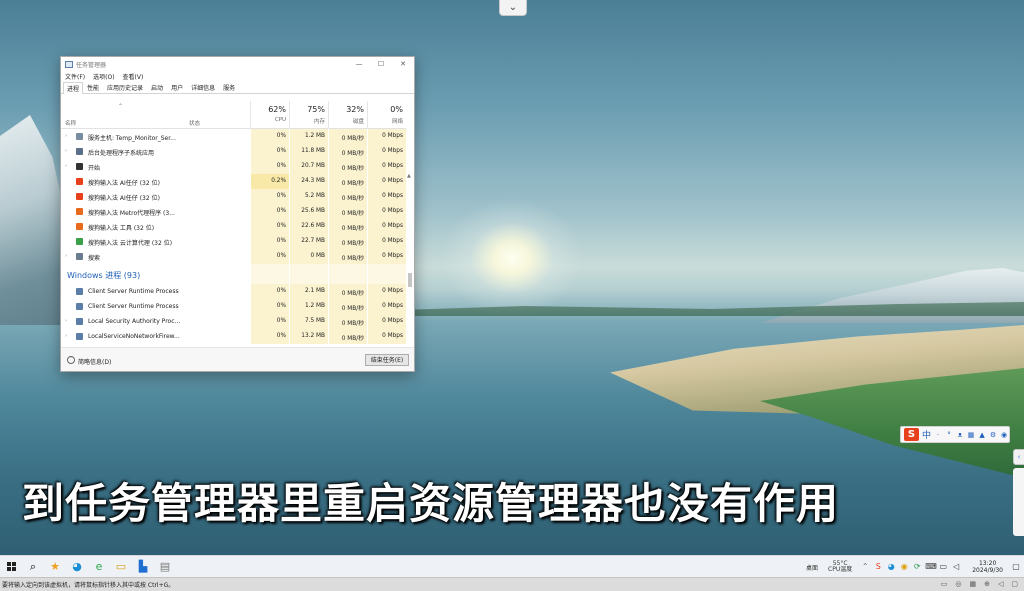  I want to click on sound-icon: ◁, so click(1000, 584).